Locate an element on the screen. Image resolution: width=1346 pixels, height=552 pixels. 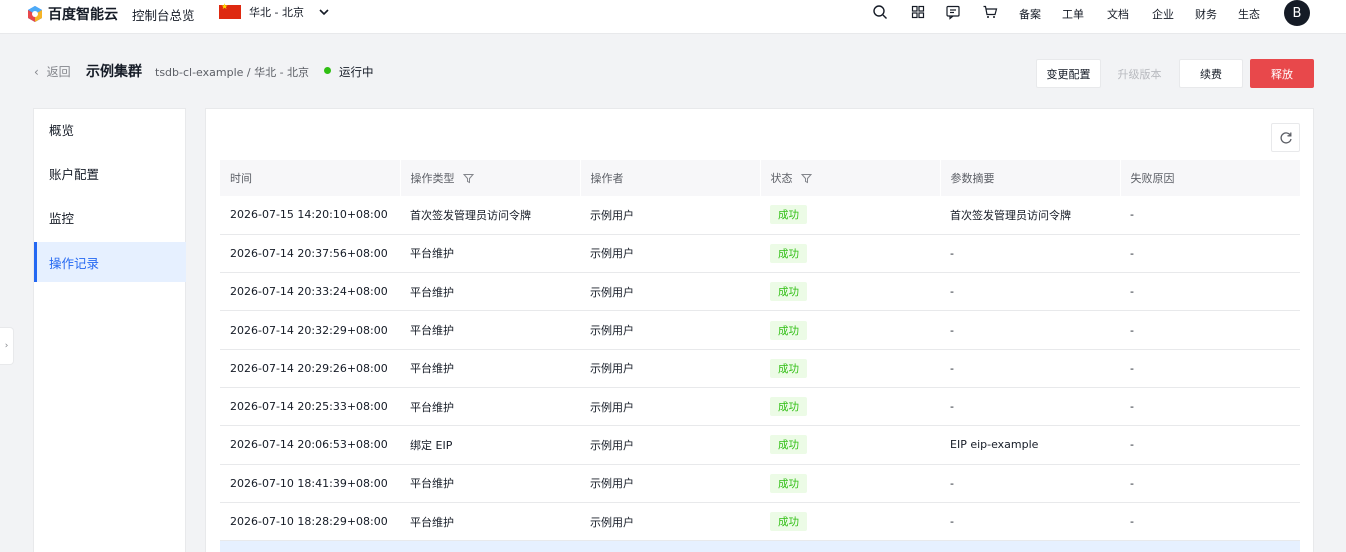
change-config-button: 变更配置 is located at coordinates (1068, 73).